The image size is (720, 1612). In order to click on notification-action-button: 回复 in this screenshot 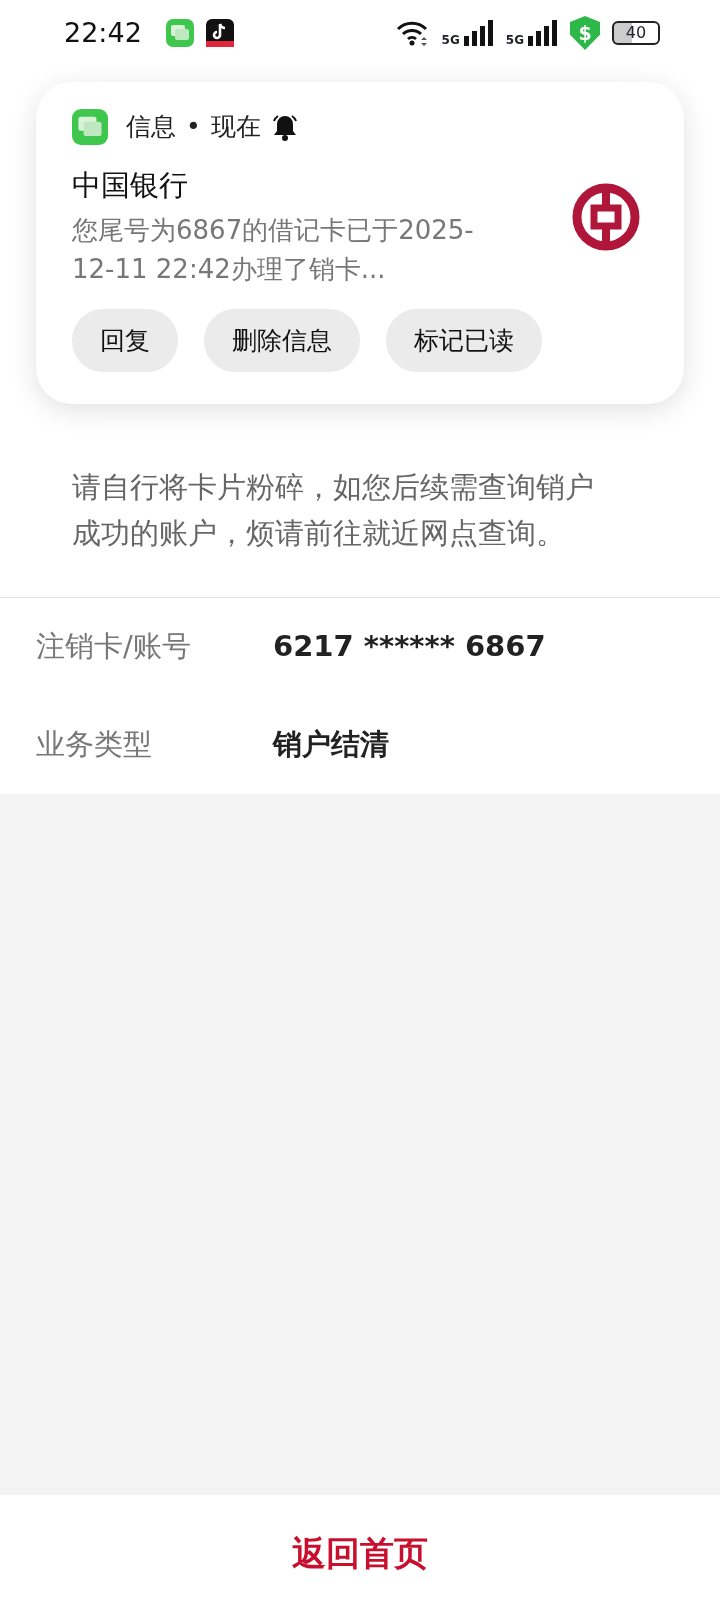, I will do `click(125, 340)`.